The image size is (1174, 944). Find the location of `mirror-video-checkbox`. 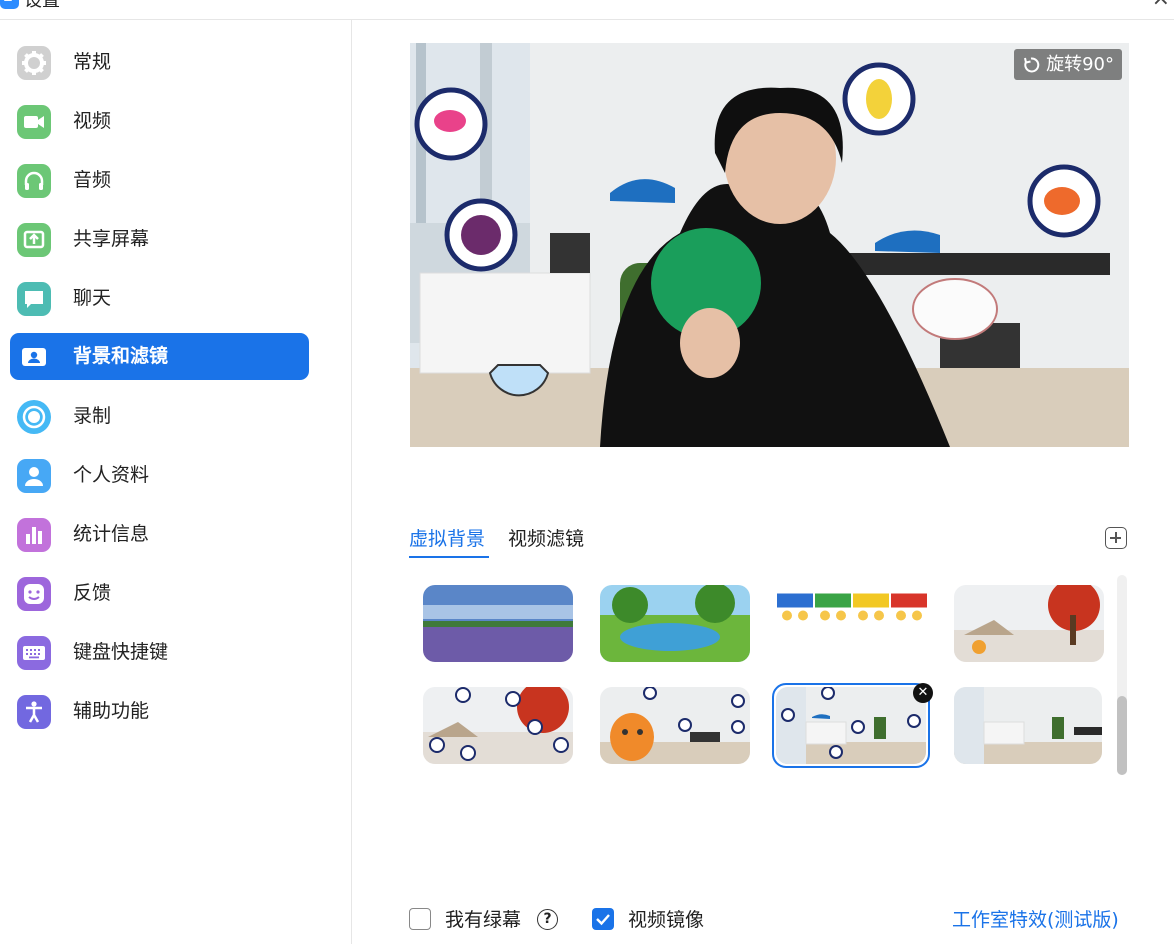

mirror-video-checkbox is located at coordinates (603, 919).